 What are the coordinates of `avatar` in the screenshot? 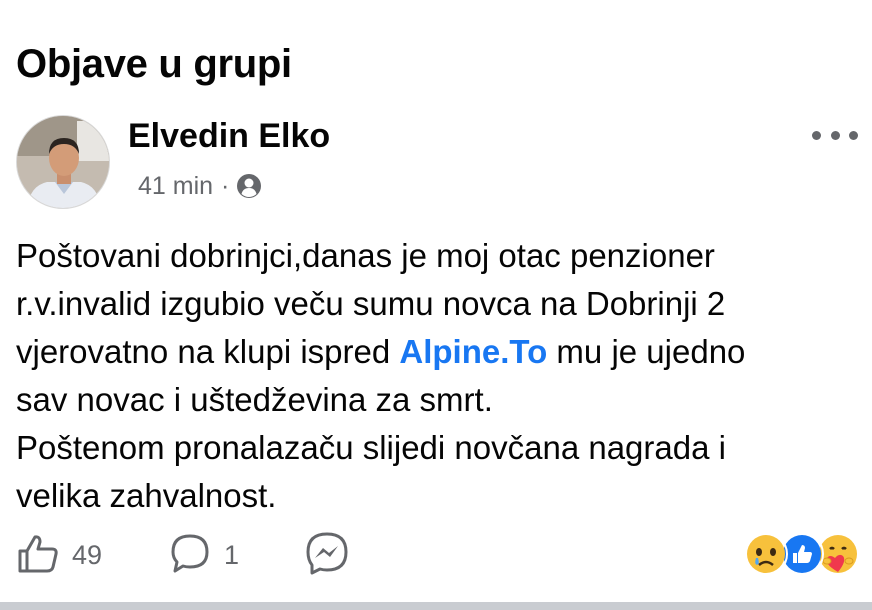 It's located at (63, 162).